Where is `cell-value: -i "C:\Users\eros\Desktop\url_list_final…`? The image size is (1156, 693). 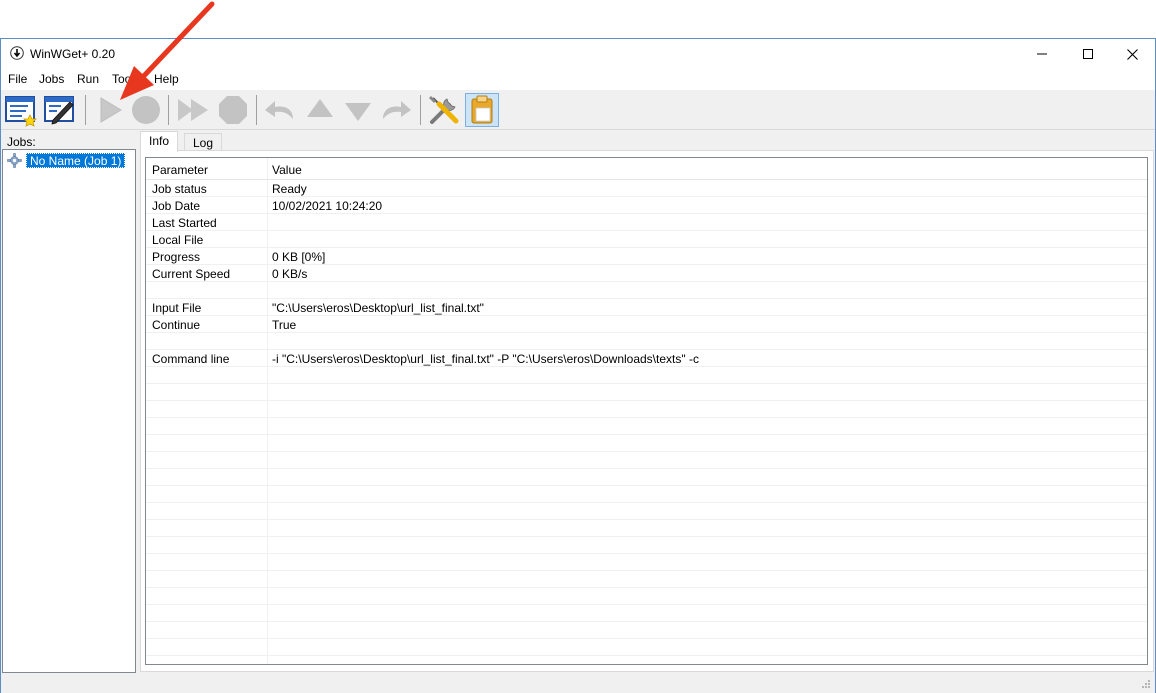
cell-value: -i "C:\Users\eros\Desktop\url_list_final… is located at coordinates (485, 359).